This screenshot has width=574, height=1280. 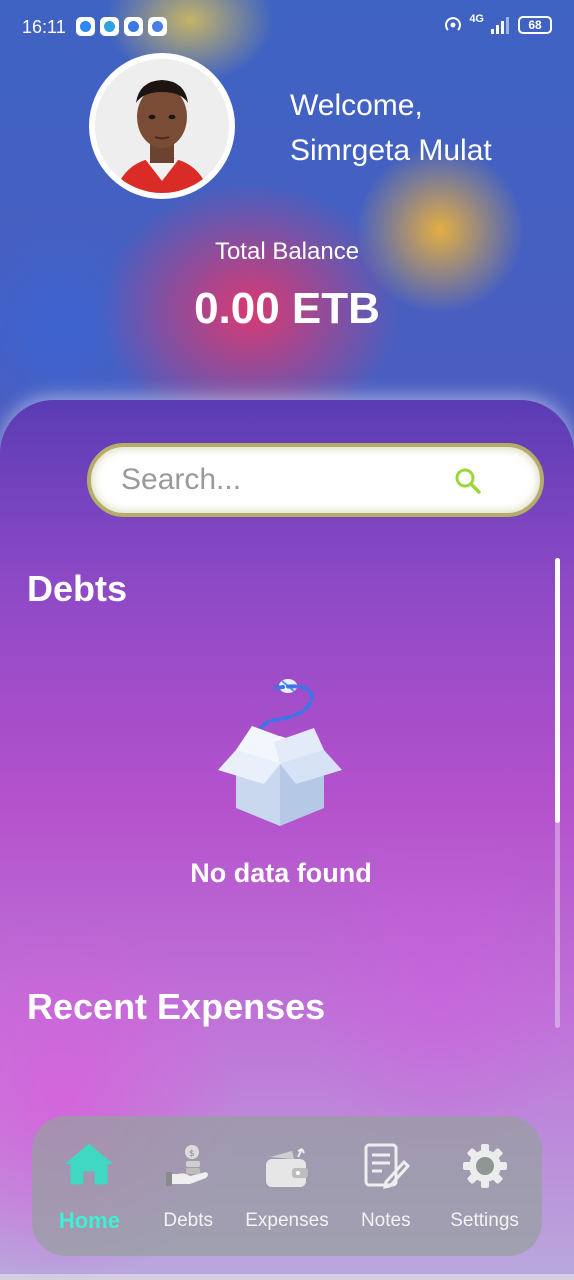 What do you see at coordinates (109, 26) in the screenshot?
I see `telegram-icon` at bounding box center [109, 26].